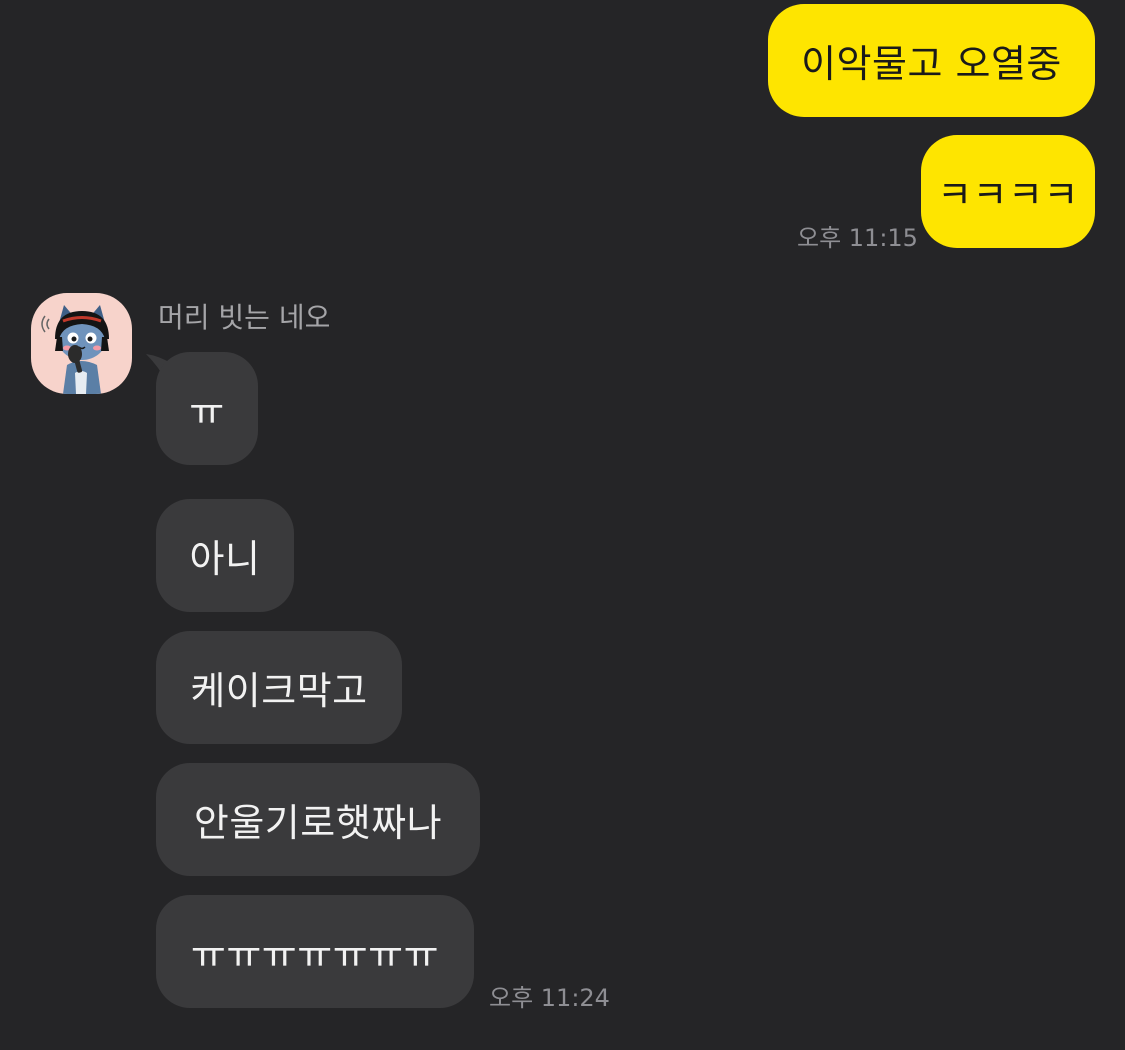 The width and height of the screenshot is (1125, 1050). What do you see at coordinates (318, 823) in the screenshot?
I see `message-text: 안울기로햇짜나` at bounding box center [318, 823].